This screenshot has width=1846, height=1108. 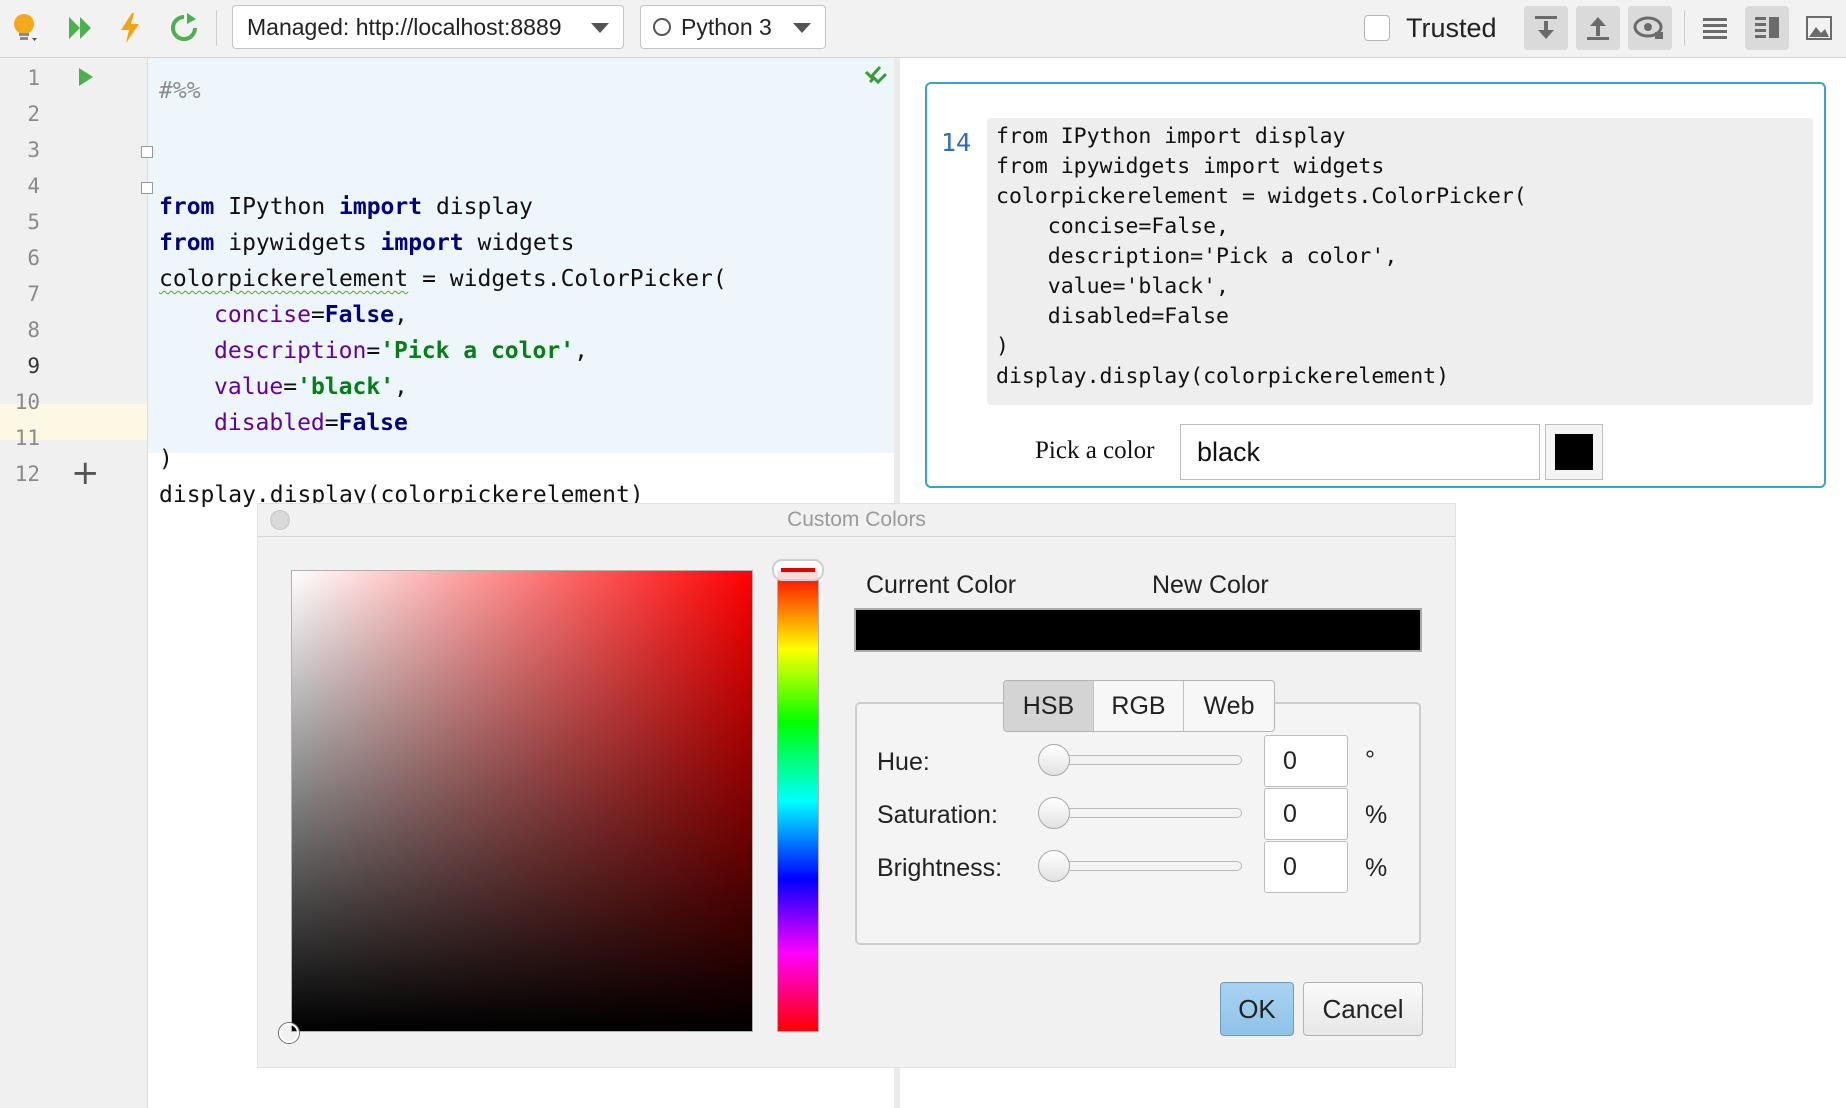 What do you see at coordinates (1049, 706) in the screenshot?
I see `tab-hsb: HSB` at bounding box center [1049, 706].